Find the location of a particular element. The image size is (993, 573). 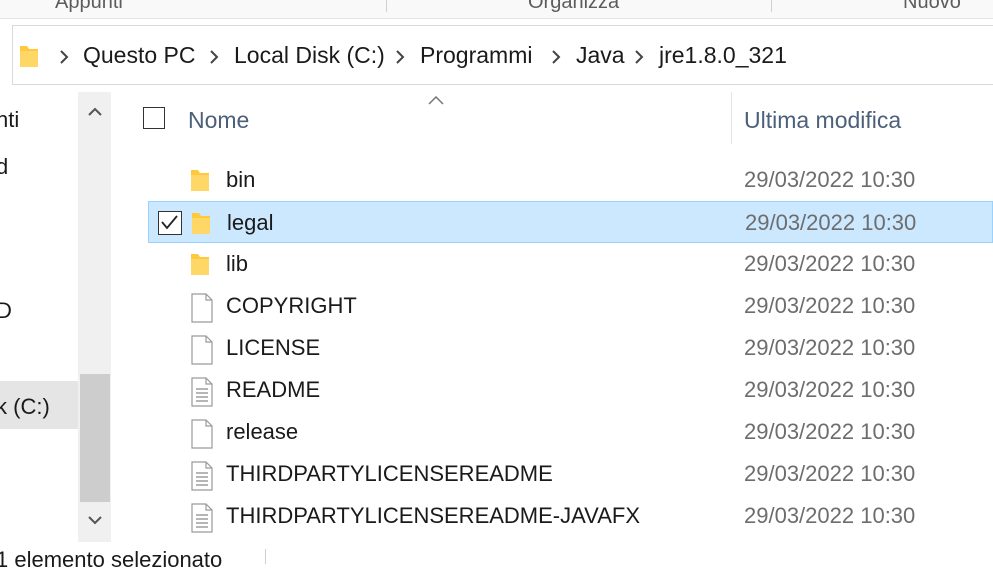

file-name: COPYRIGHT is located at coordinates (291, 305).